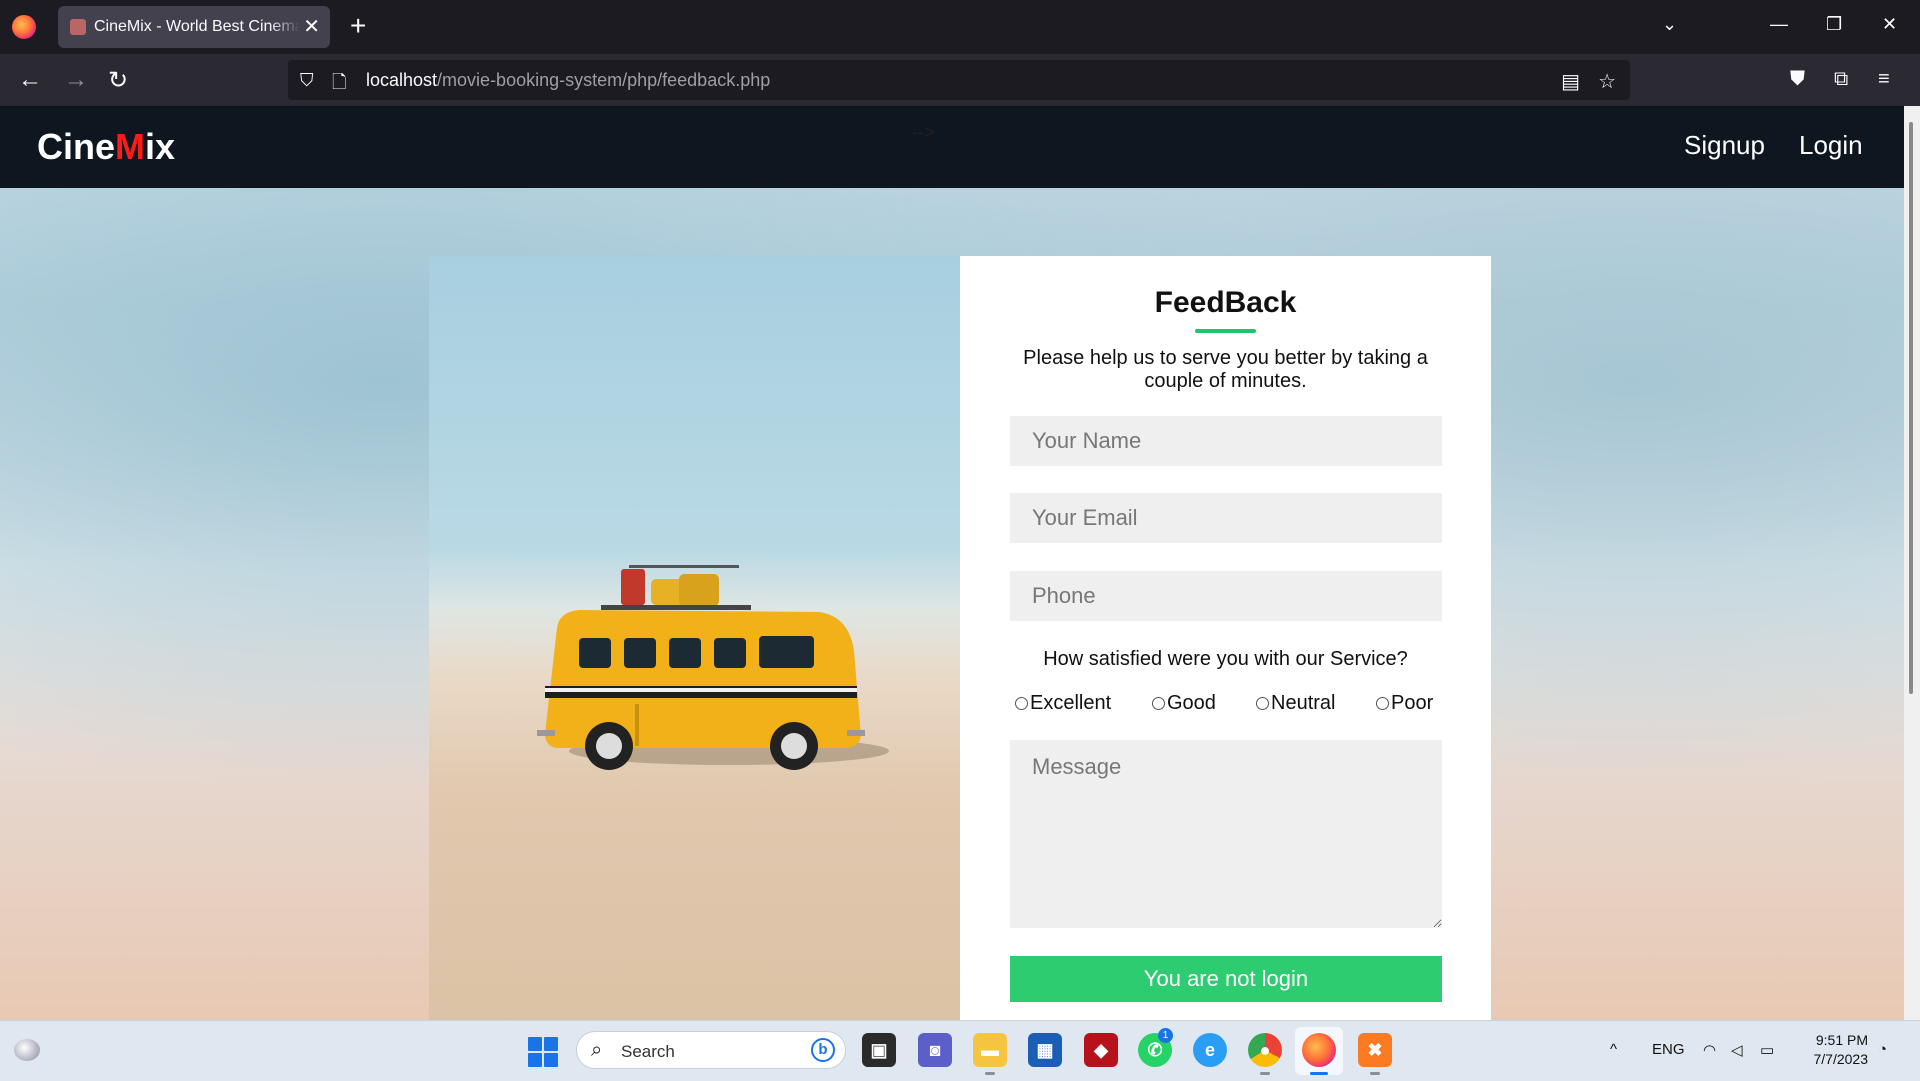 This screenshot has width=1920, height=1081. Describe the element at coordinates (1832, 1050) in the screenshot. I see `taskbar-clock: 9:51 PM 7/7/2023` at that location.